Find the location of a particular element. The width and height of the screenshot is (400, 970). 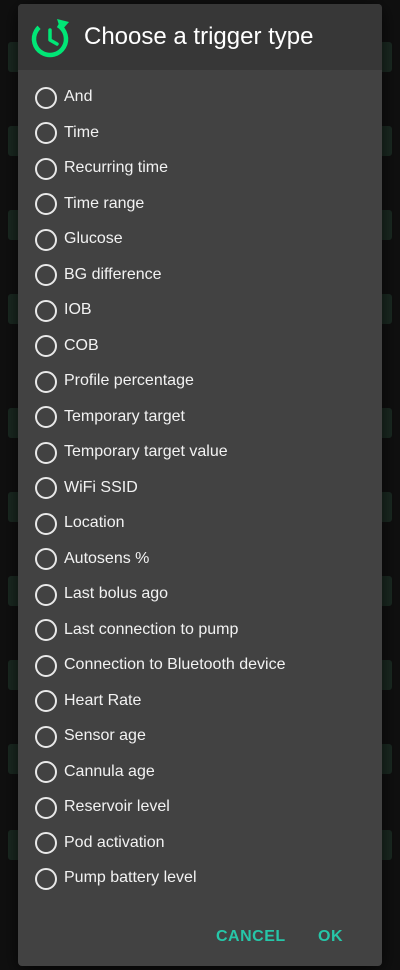

trigger-option-label: Pod activation is located at coordinates (114, 842).